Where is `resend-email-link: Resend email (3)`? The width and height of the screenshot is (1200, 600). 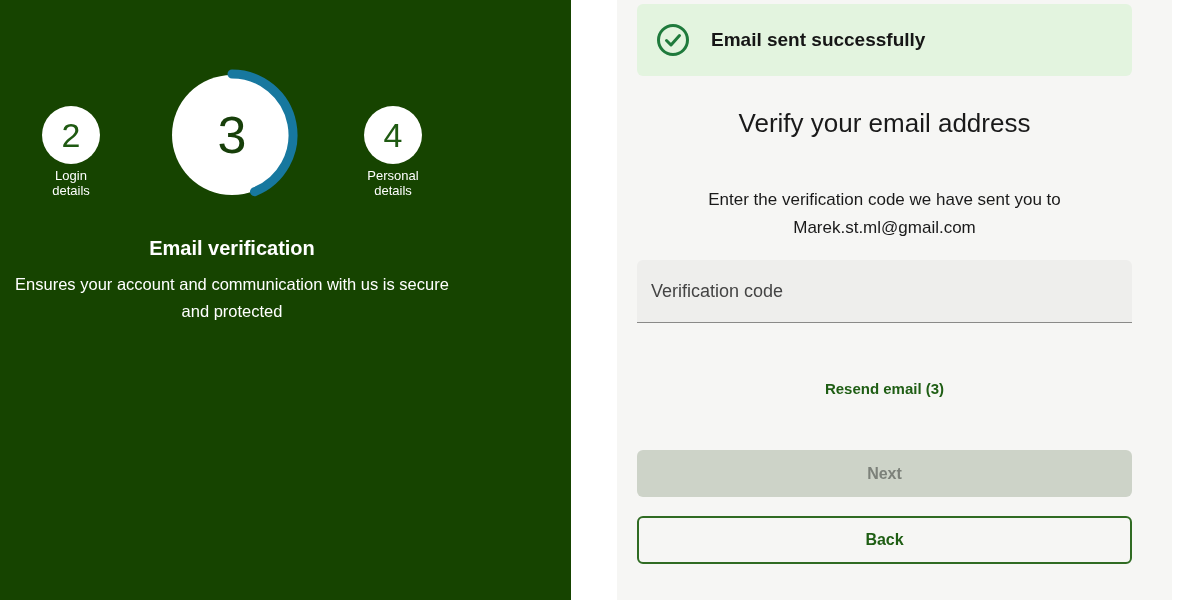 resend-email-link: Resend email (3) is located at coordinates (884, 389).